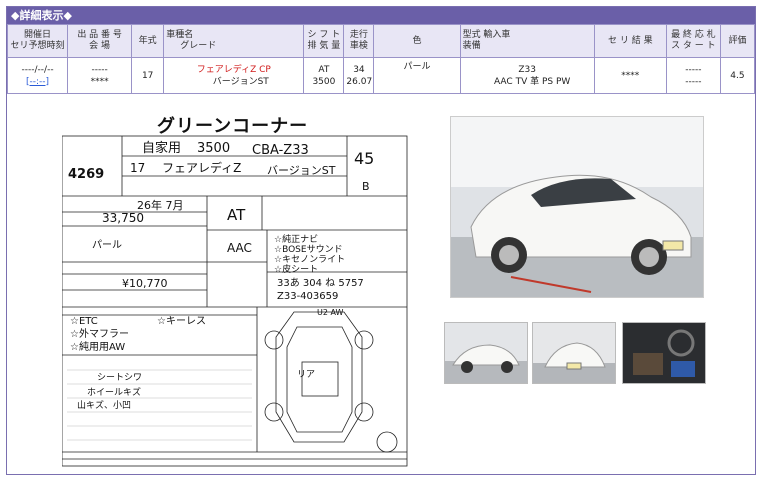 Image resolution: width=760 pixels, height=481 pixels. What do you see at coordinates (359, 81) in the screenshot?
I see `inspection: 26.07` at bounding box center [359, 81].